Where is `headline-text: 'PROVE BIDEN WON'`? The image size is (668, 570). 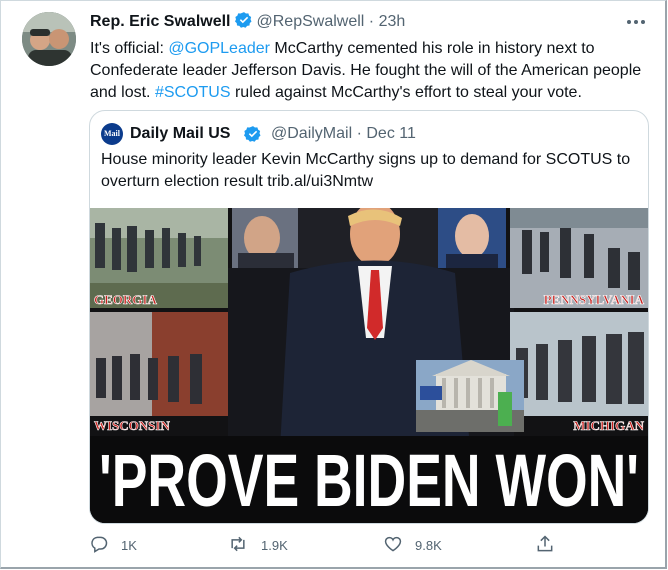 headline-text: 'PROVE BIDEN WON' is located at coordinates (369, 480).